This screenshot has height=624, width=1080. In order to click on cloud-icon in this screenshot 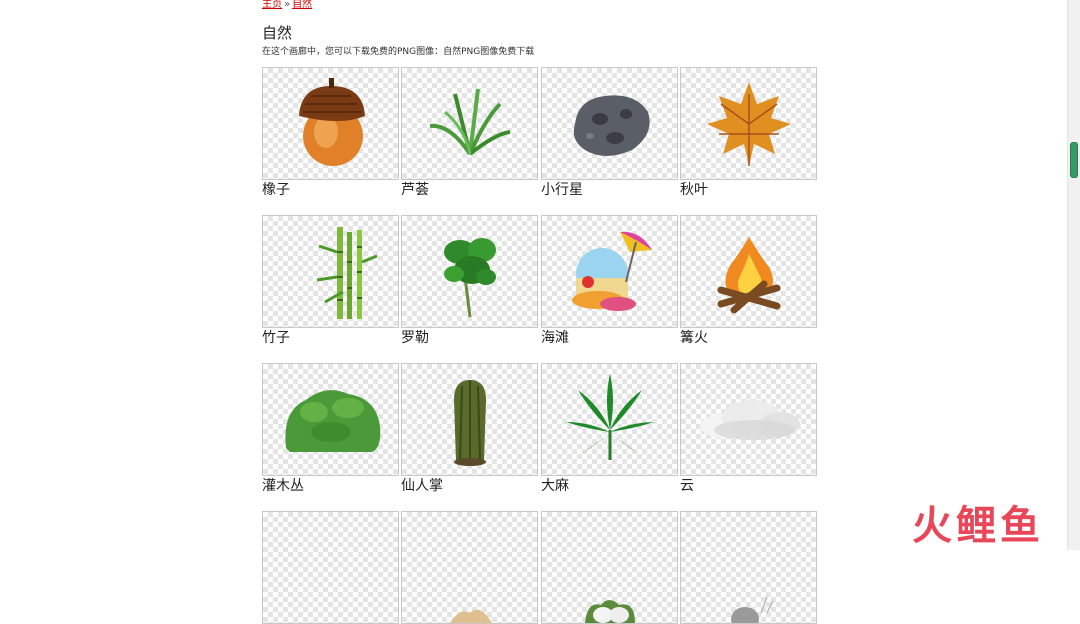, I will do `click(749, 419)`.